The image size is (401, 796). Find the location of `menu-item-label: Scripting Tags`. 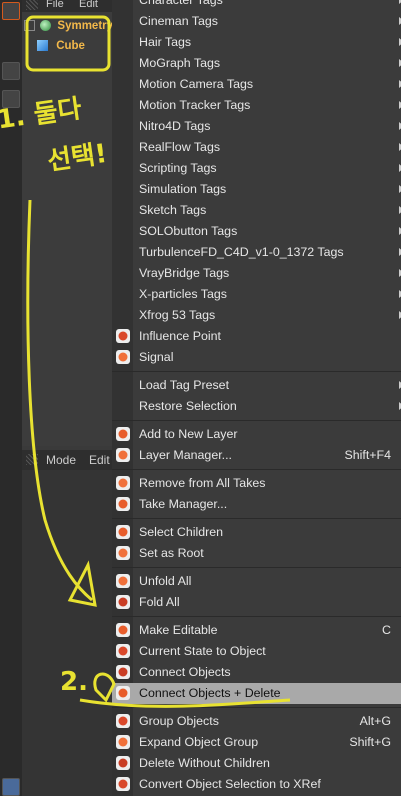

menu-item-label: Scripting Tags is located at coordinates (178, 168).